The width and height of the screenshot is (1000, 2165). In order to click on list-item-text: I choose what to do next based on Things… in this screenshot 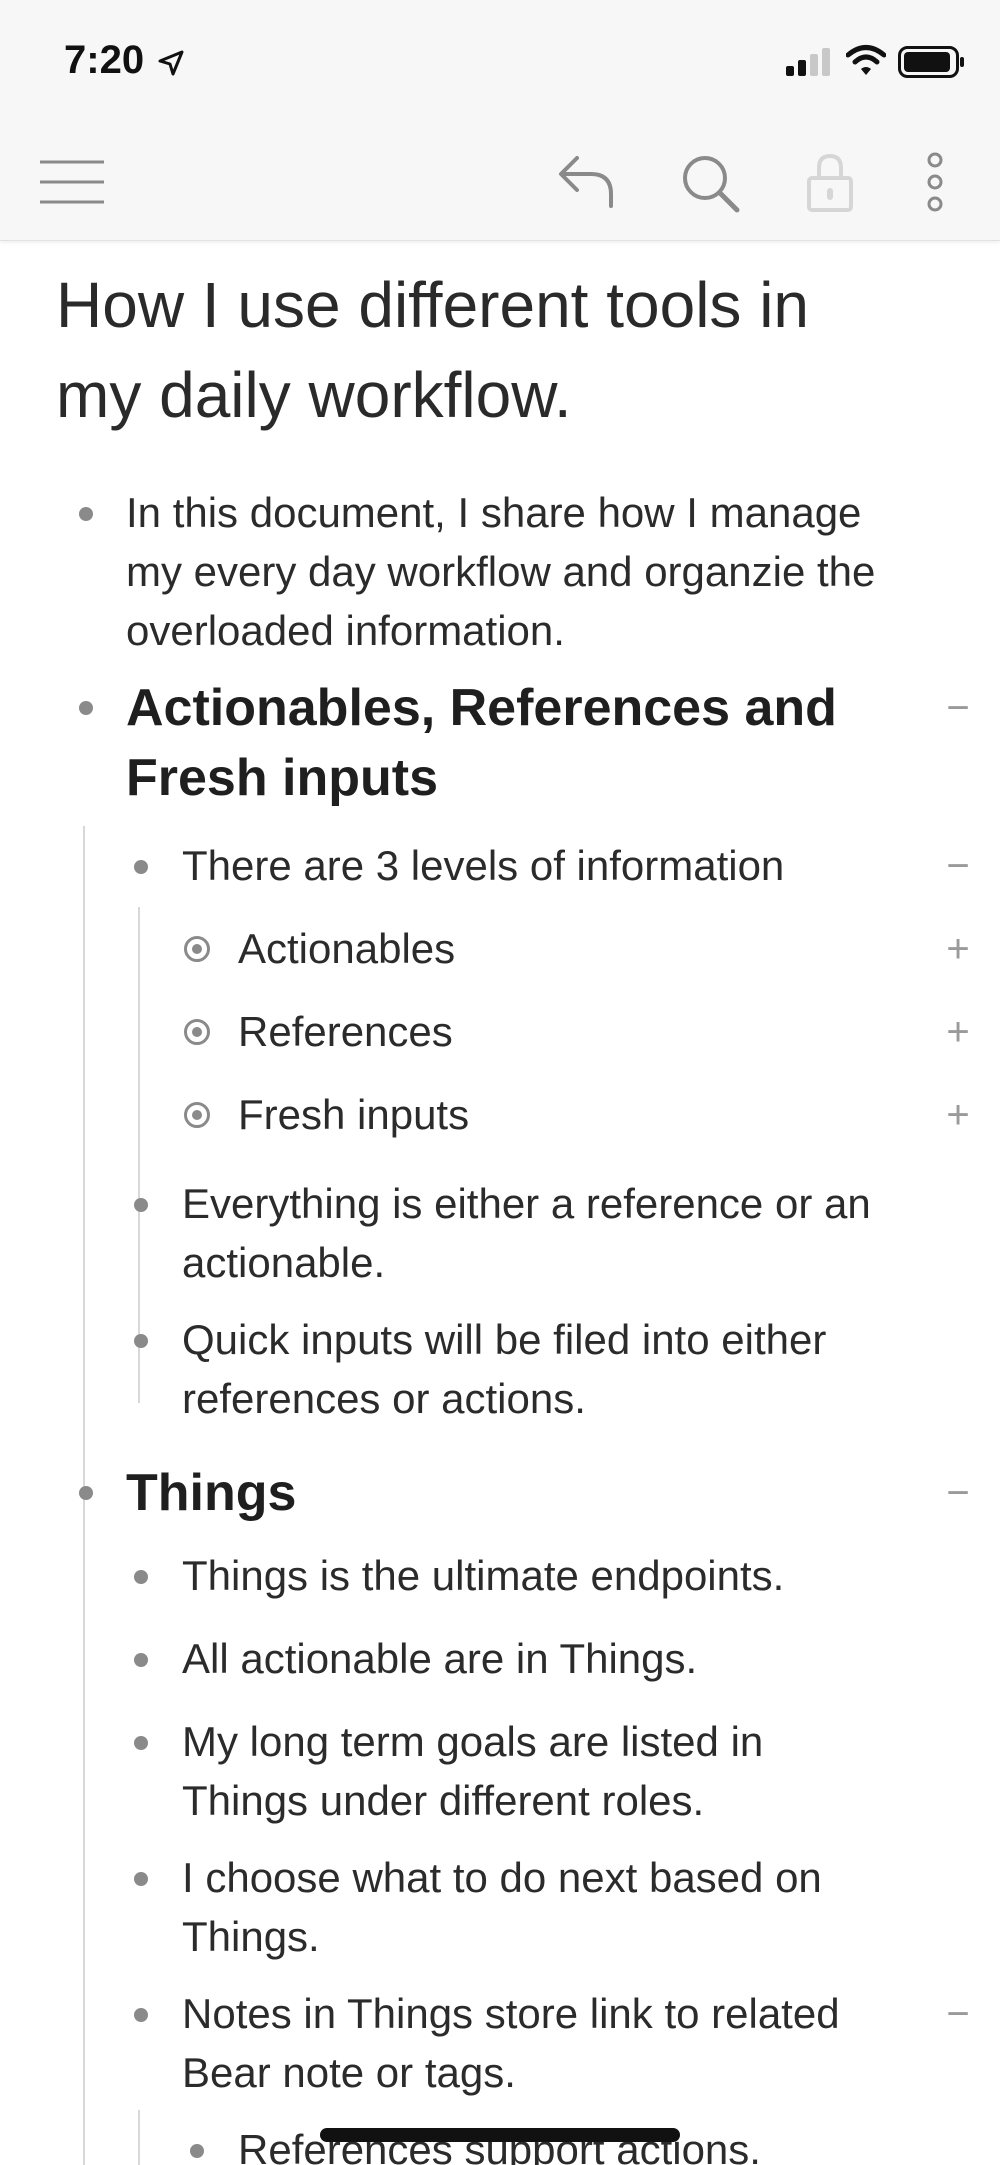, I will do `click(532, 1907)`.